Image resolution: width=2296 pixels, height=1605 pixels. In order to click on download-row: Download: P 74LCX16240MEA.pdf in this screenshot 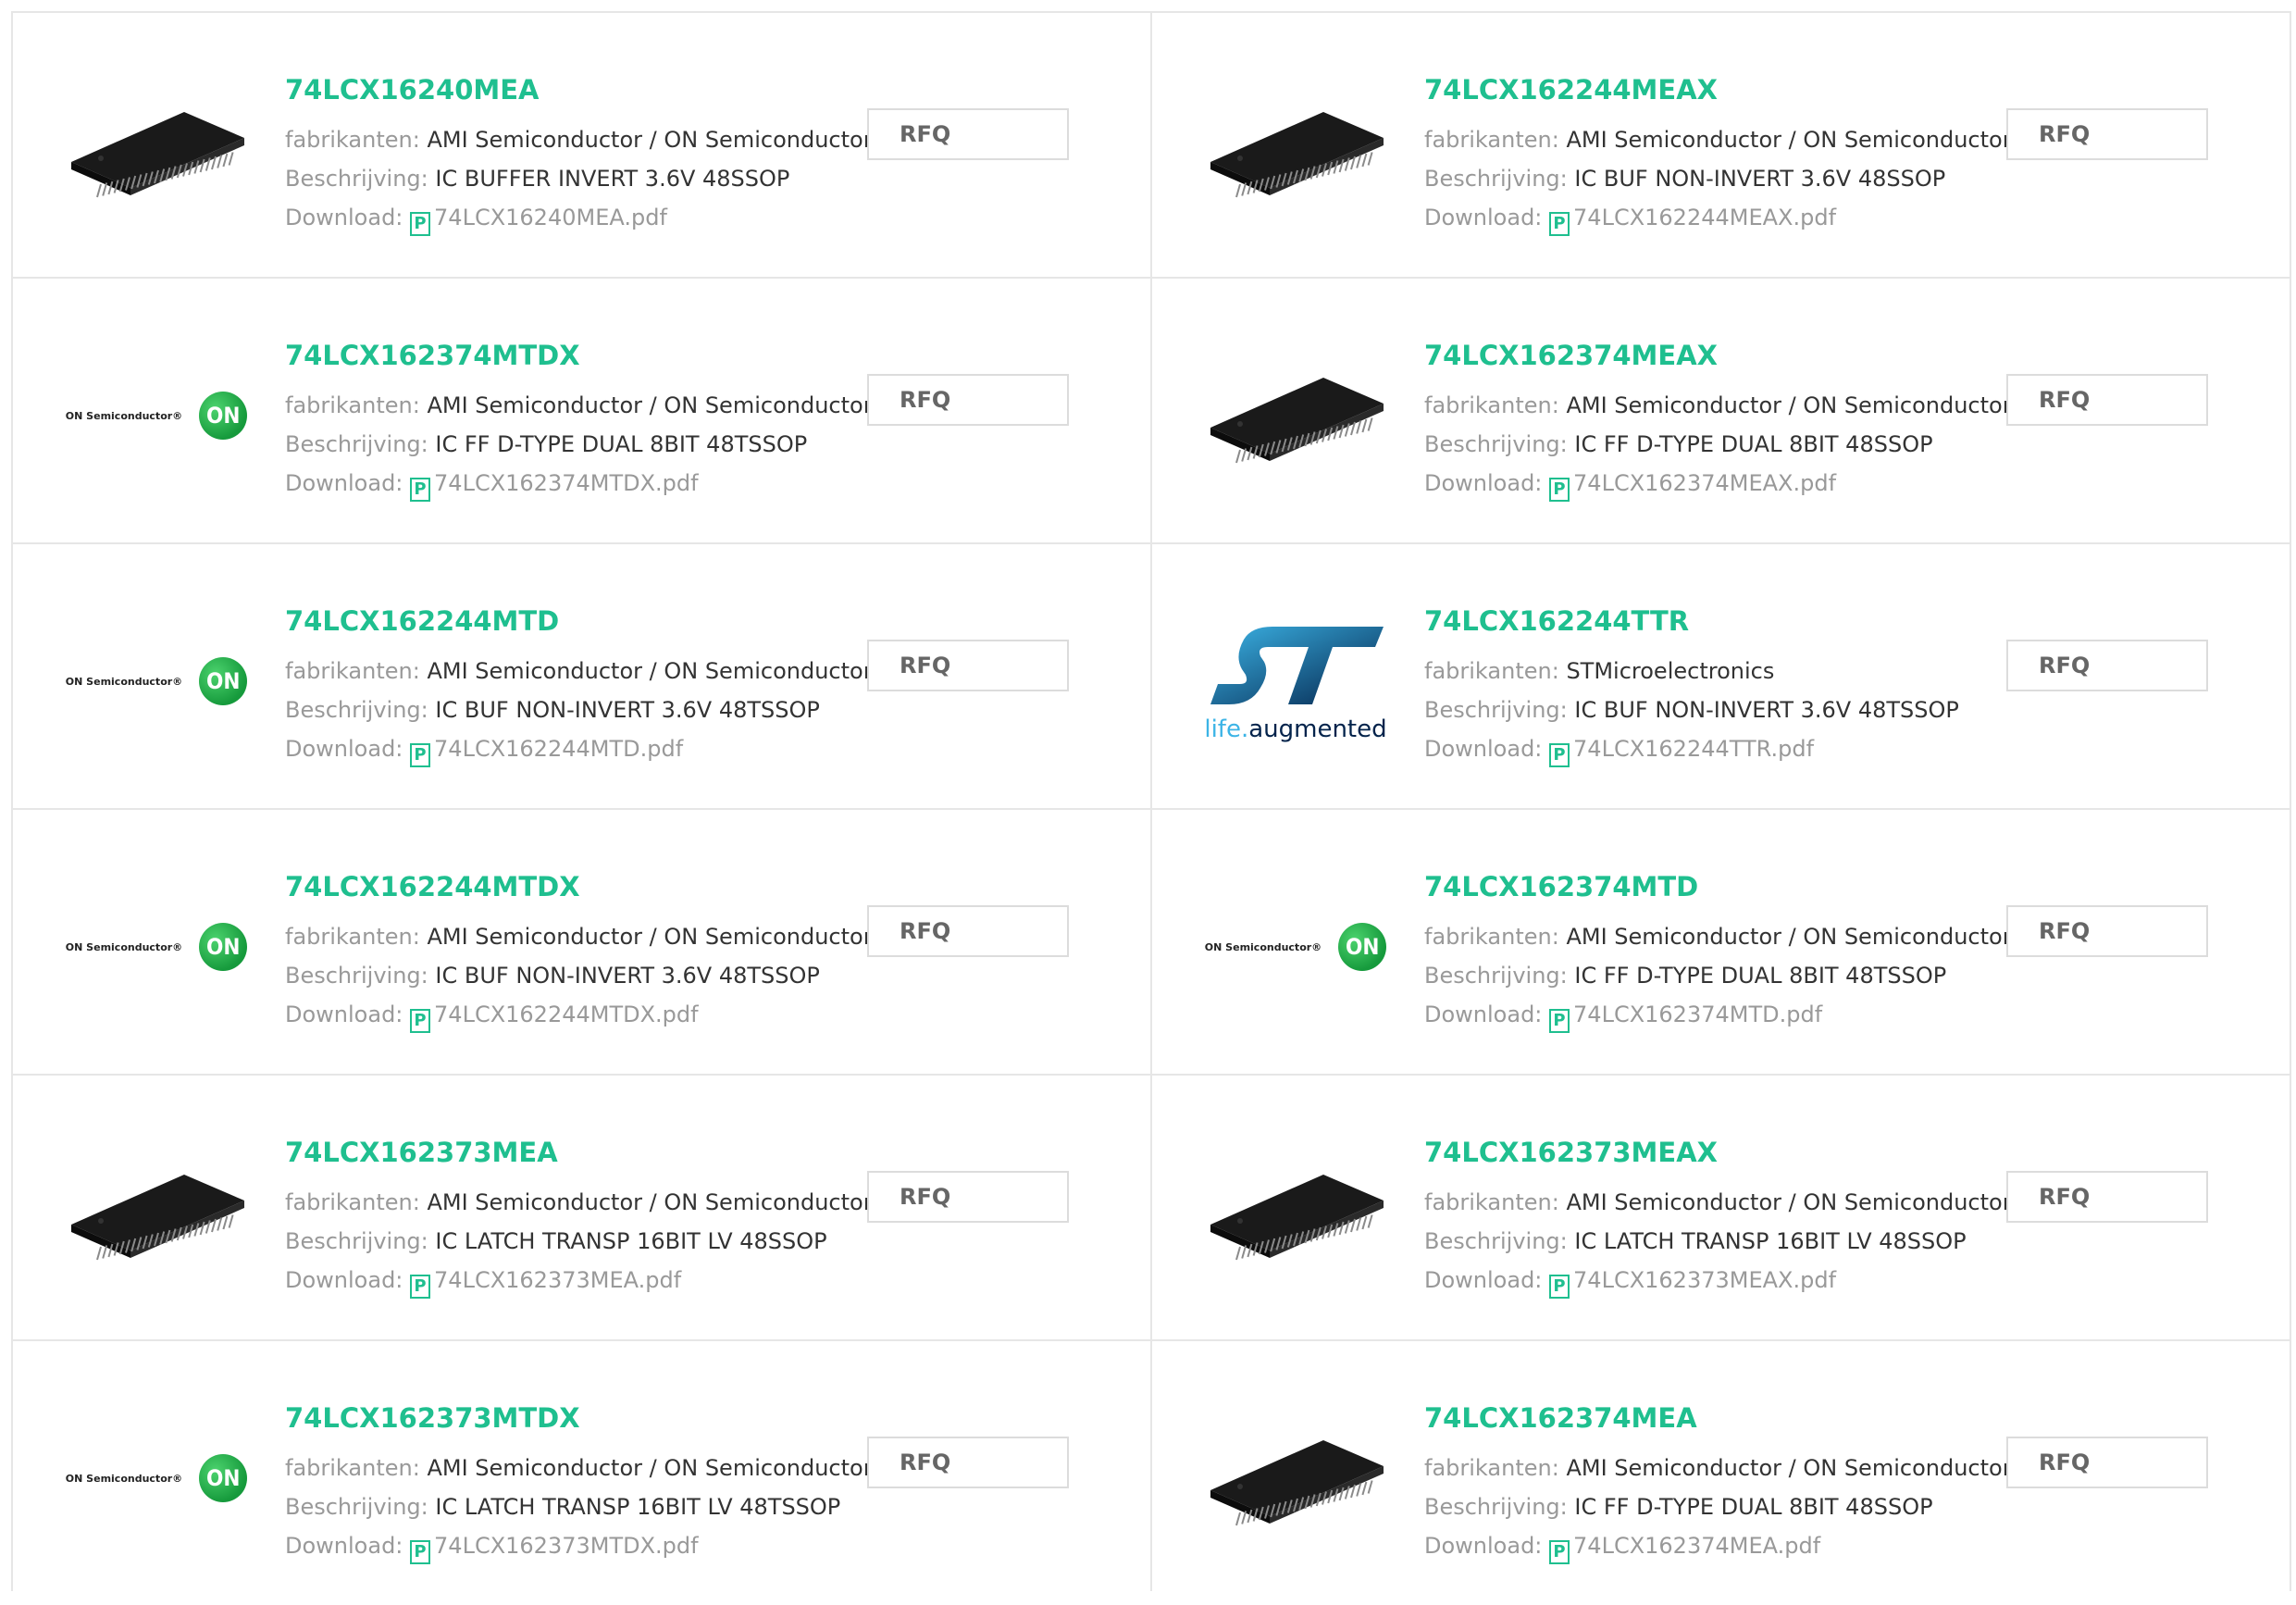, I will do `click(476, 220)`.